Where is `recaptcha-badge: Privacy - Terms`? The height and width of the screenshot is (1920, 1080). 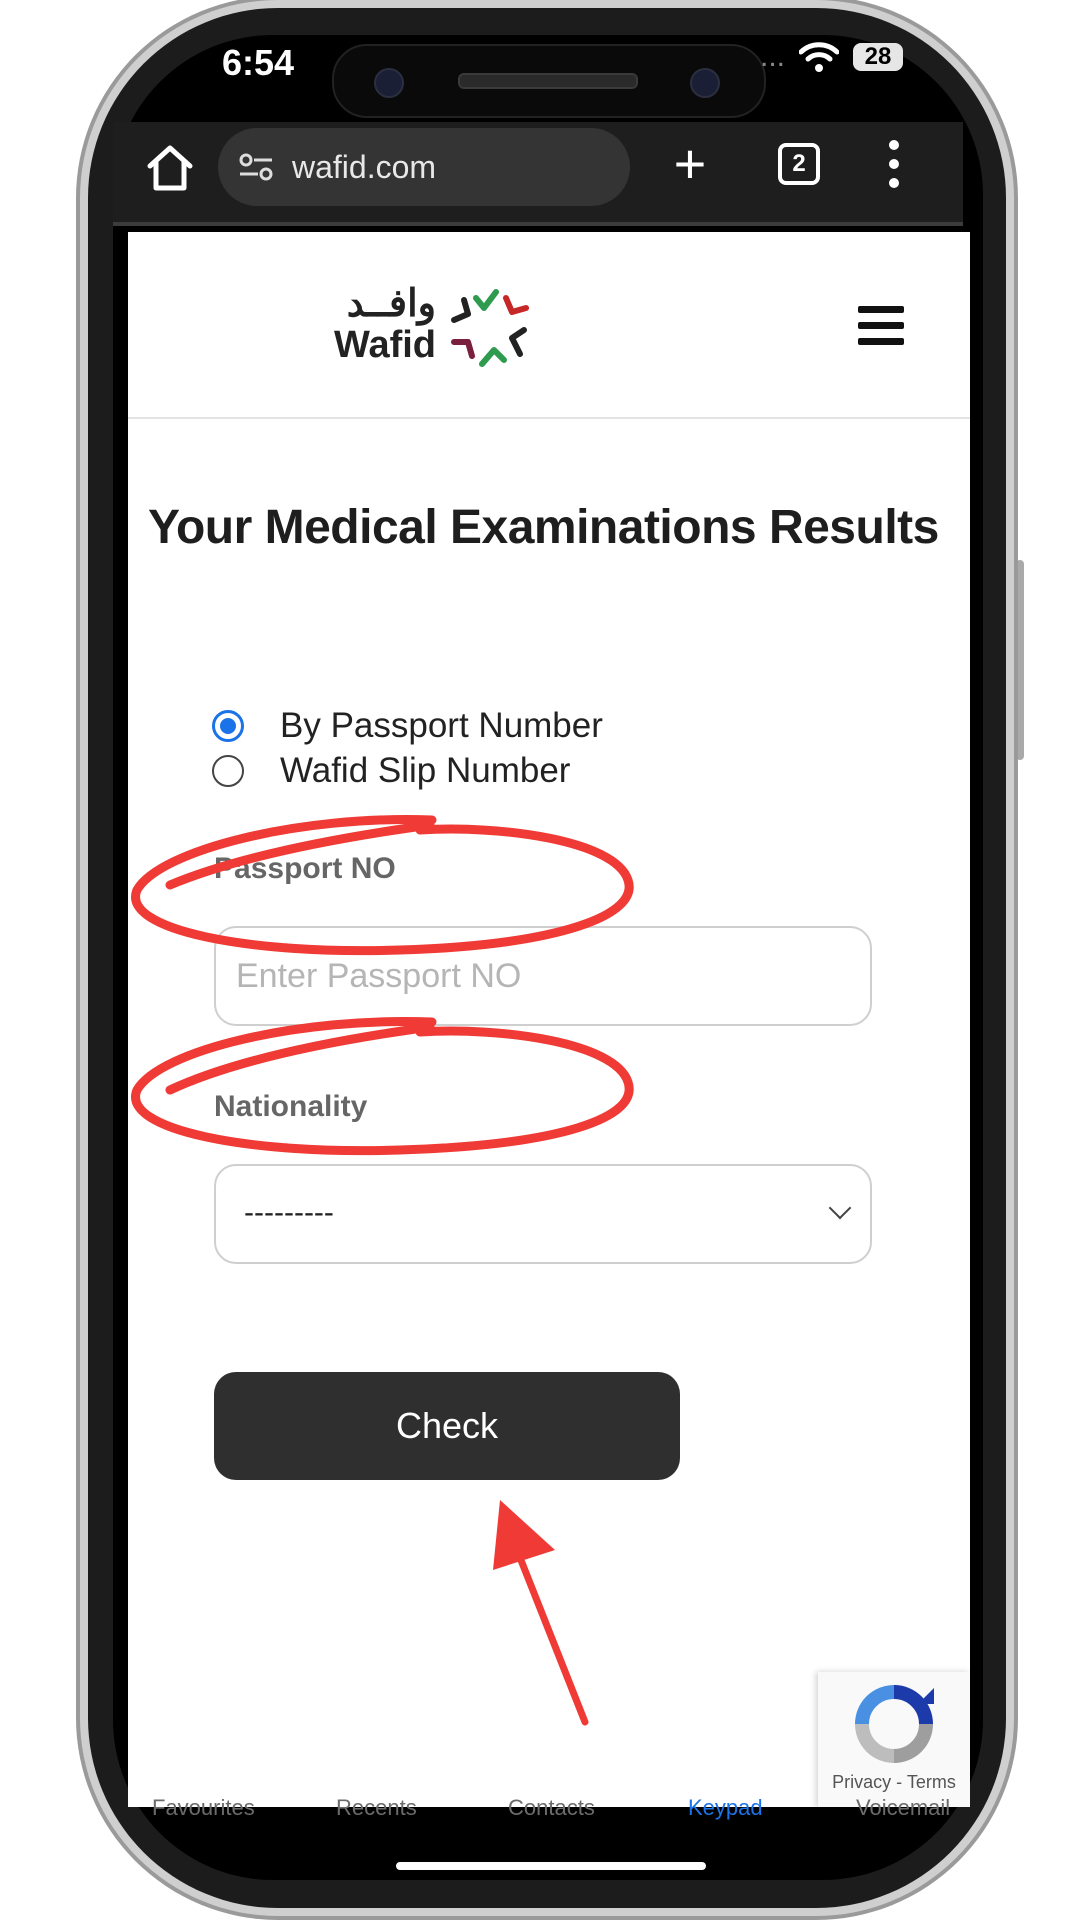
recaptcha-badge: Privacy - Terms is located at coordinates (894, 1739).